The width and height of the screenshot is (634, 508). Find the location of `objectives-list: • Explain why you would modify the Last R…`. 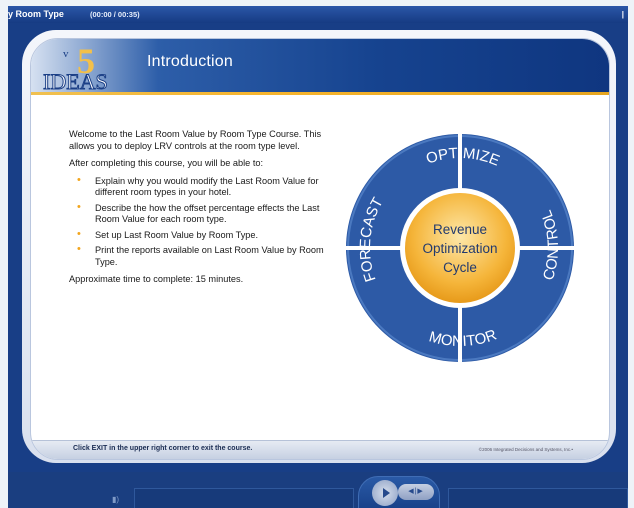

objectives-list: • Explain why you would modify the Last R… is located at coordinates (200, 221).